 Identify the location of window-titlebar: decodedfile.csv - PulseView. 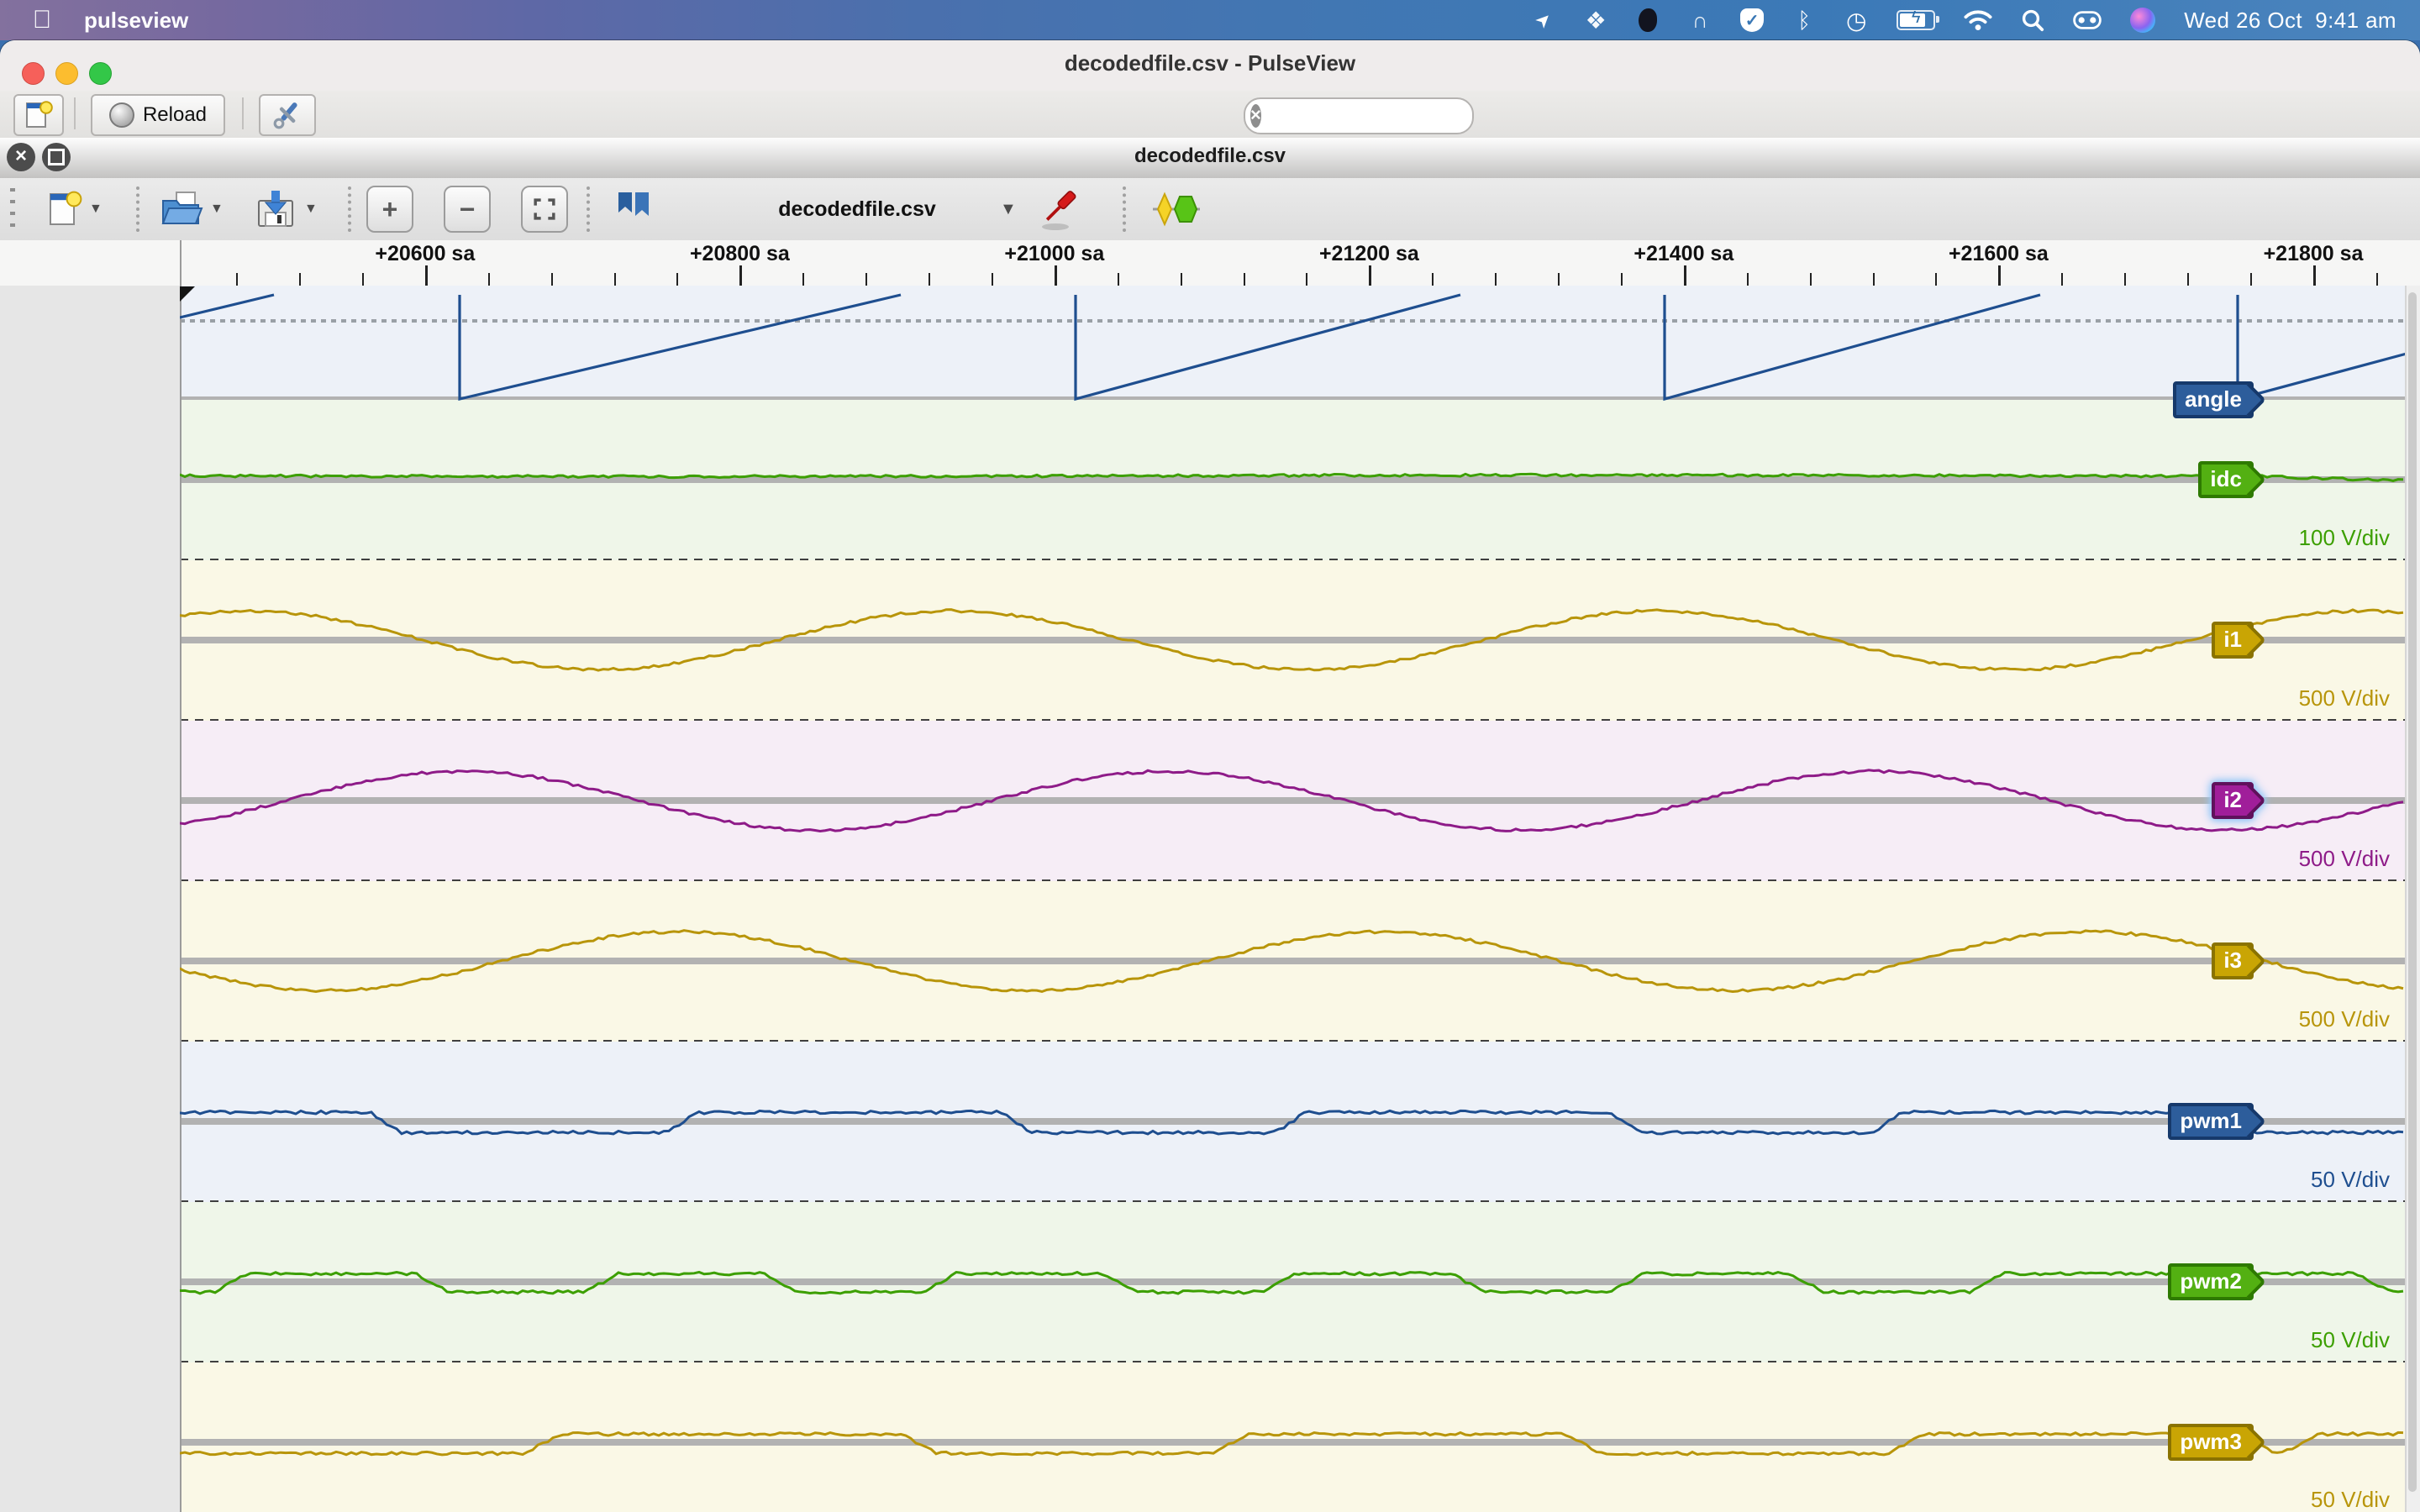
(1210, 66).